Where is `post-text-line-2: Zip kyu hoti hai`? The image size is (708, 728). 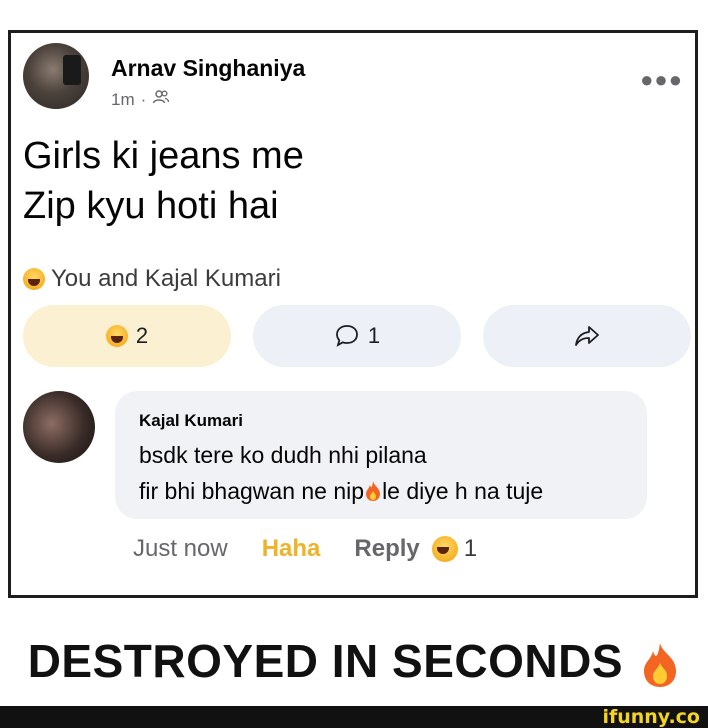 post-text-line-2: Zip kyu hoti hai is located at coordinates (151, 206).